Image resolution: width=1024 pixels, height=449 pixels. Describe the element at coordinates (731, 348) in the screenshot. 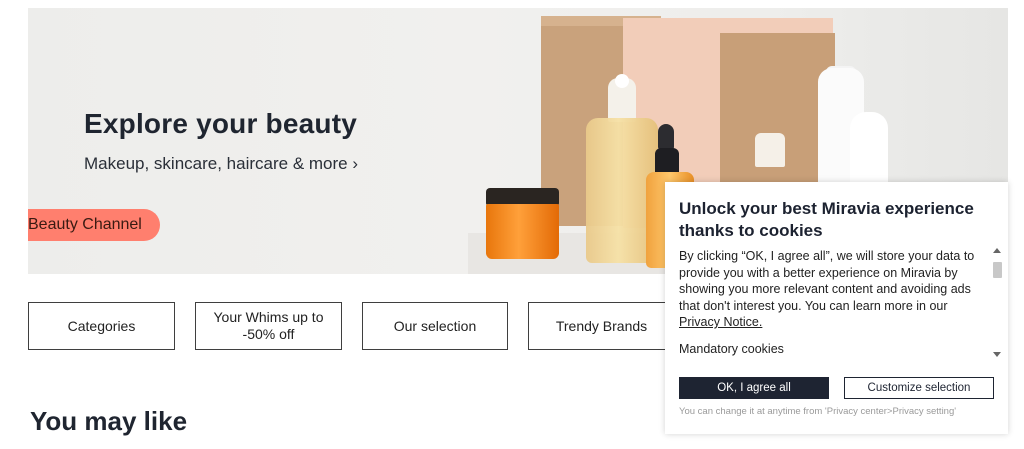

I see `mandatory-cookies-heading: Mandatory cookies` at that location.